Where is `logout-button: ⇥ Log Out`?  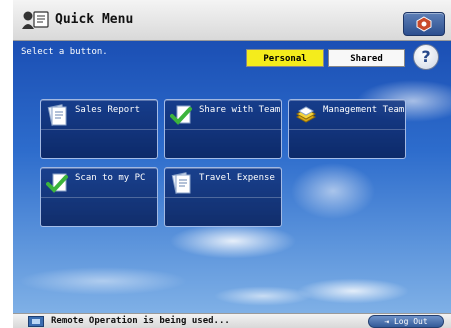 logout-button: ⇥ Log Out is located at coordinates (406, 321).